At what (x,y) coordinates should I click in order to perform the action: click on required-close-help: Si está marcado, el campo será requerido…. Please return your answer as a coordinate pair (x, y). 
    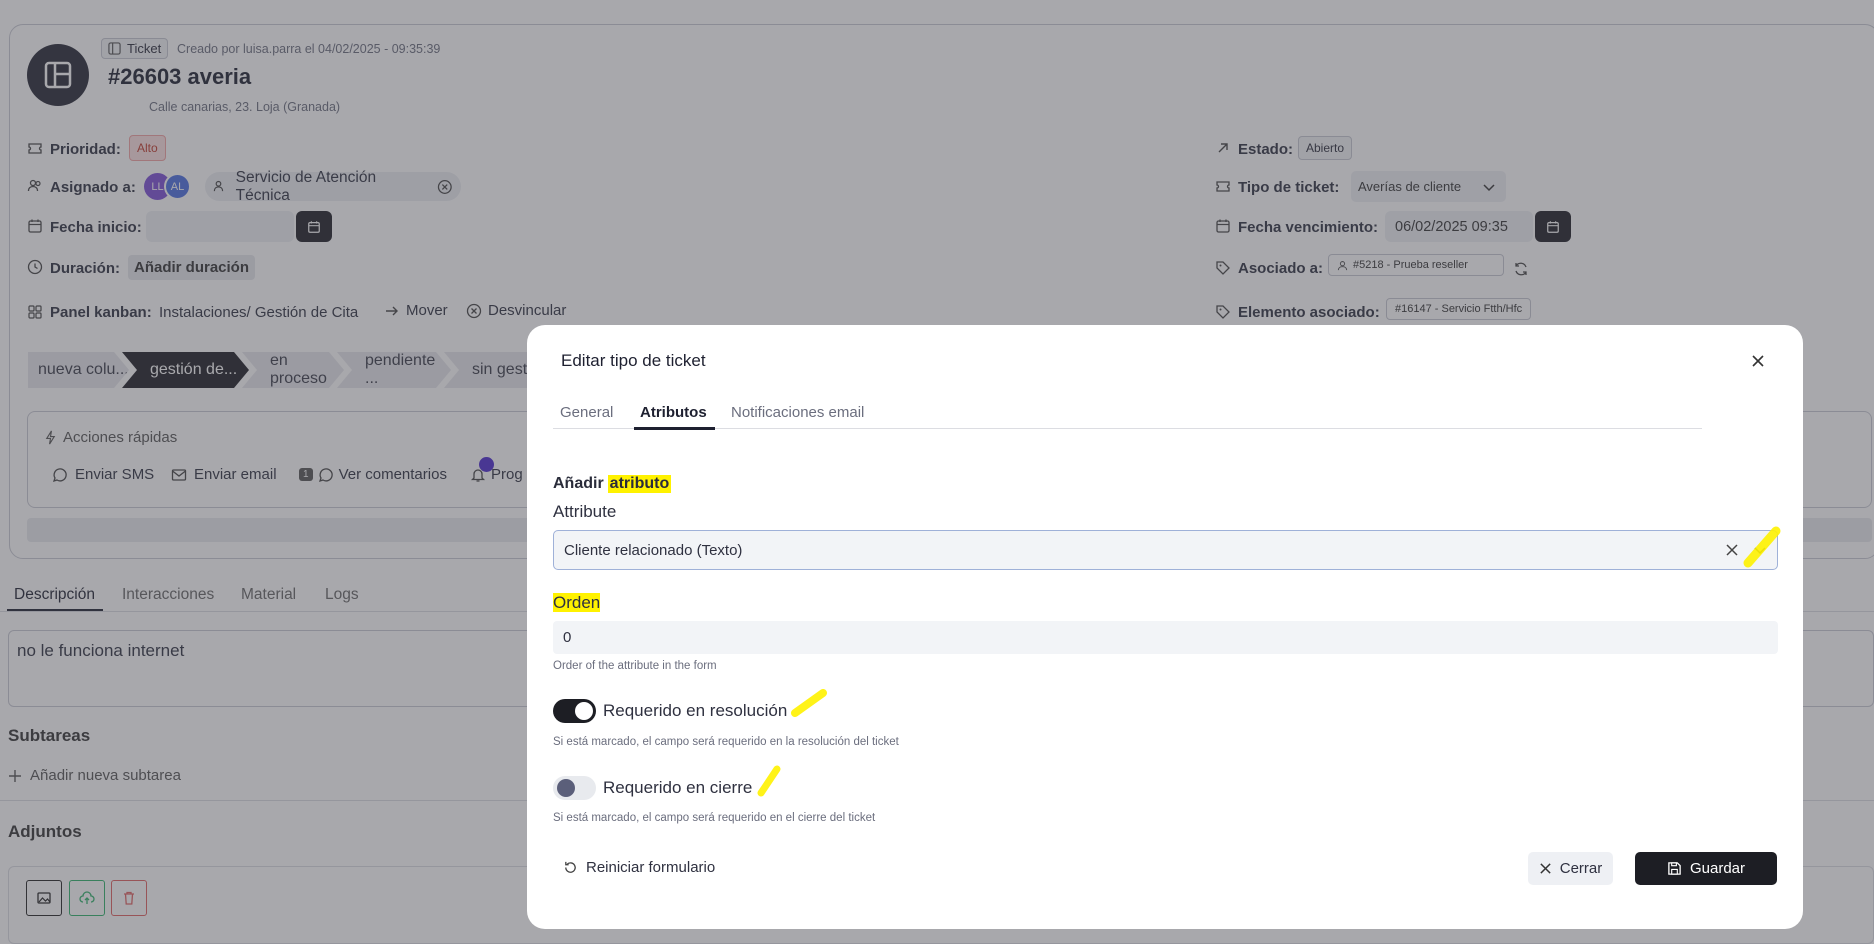
    Looking at the image, I should click on (714, 818).